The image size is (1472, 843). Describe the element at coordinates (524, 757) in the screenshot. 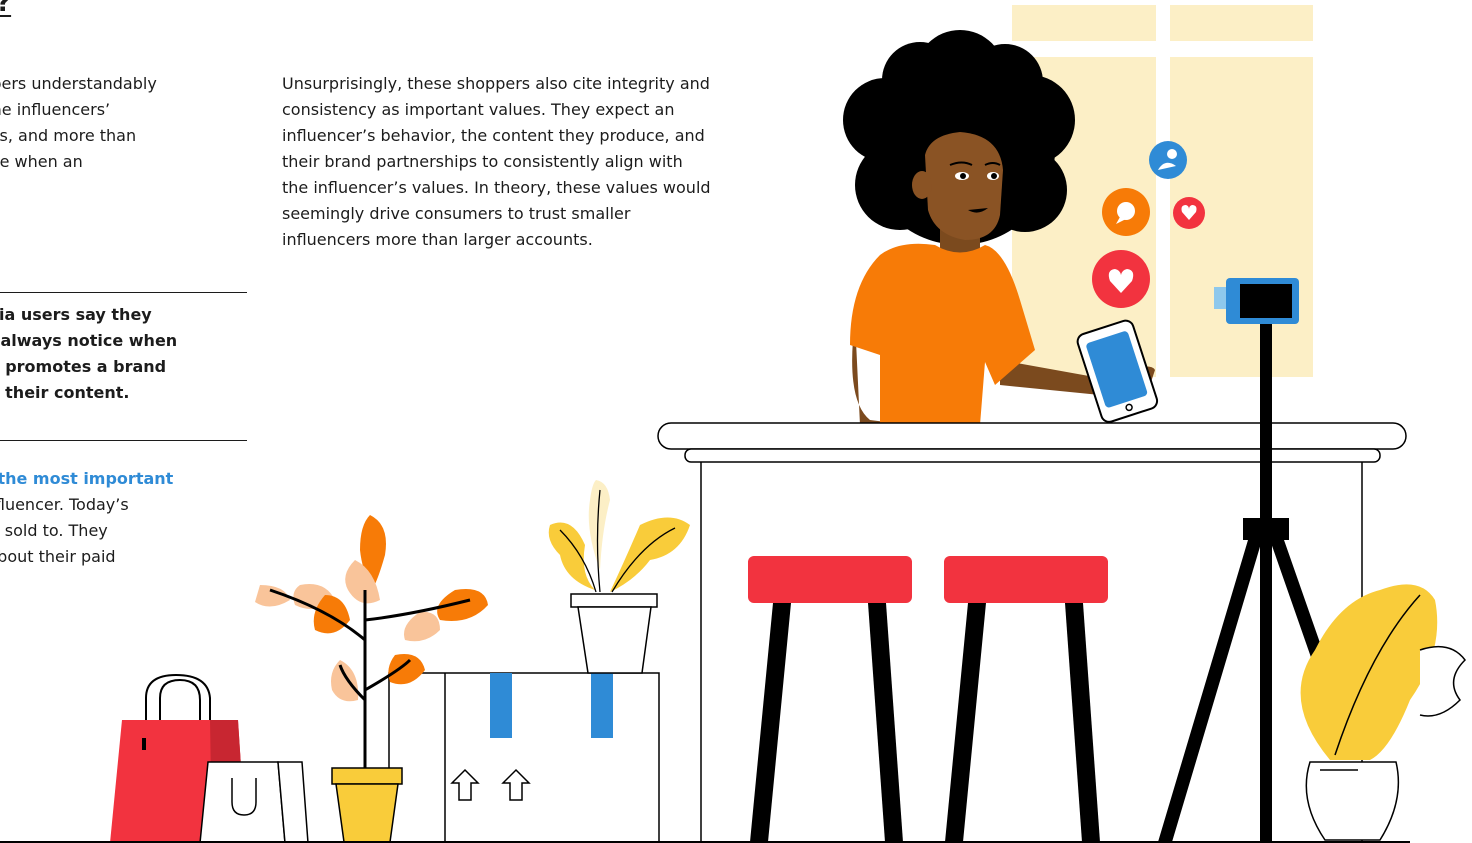

I see `shipping-boxes` at that location.